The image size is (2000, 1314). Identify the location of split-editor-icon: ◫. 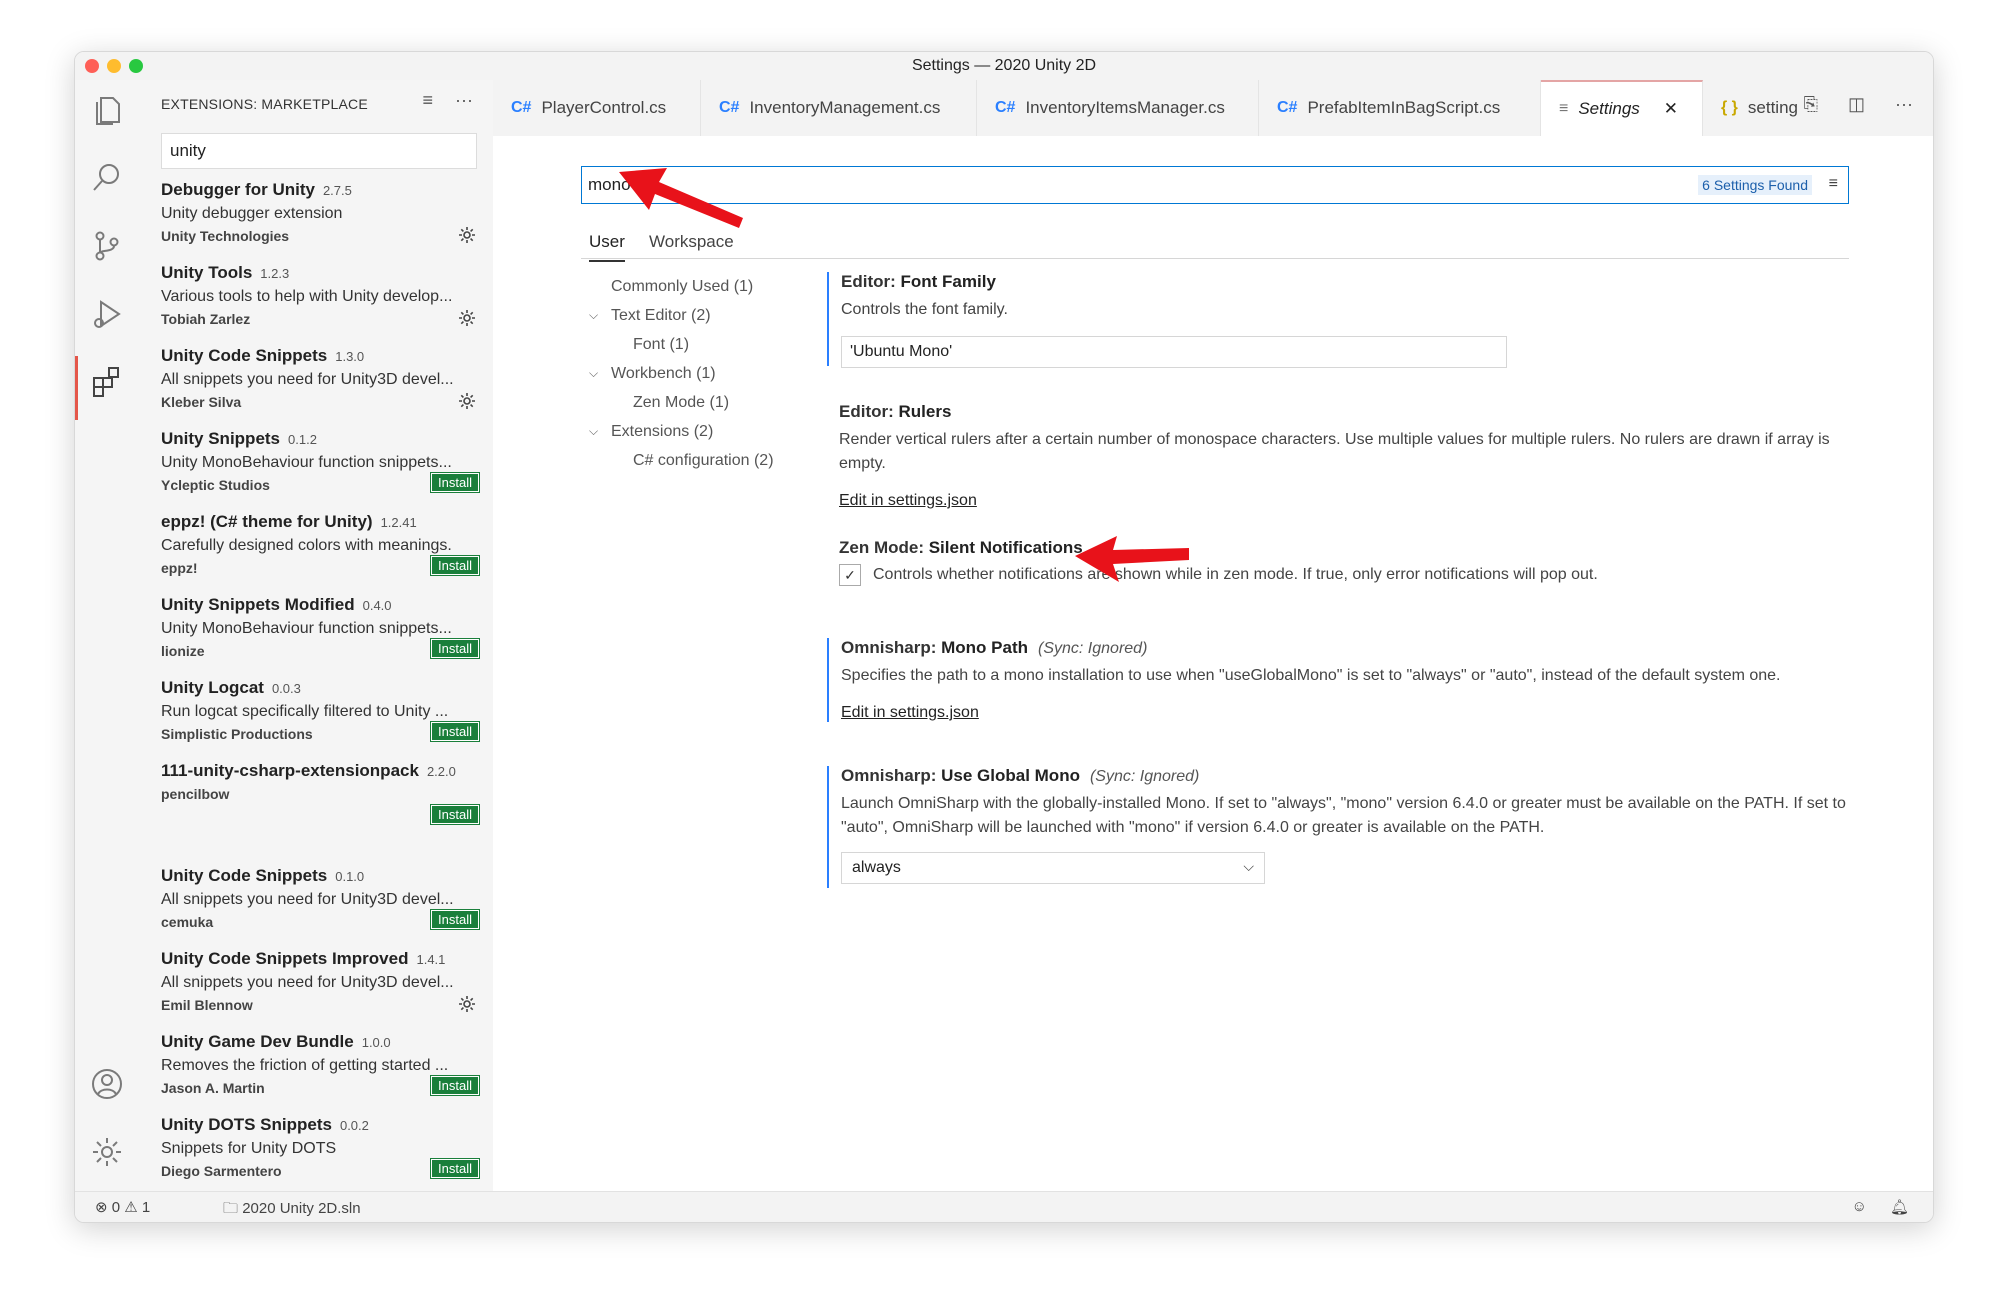
(1856, 104).